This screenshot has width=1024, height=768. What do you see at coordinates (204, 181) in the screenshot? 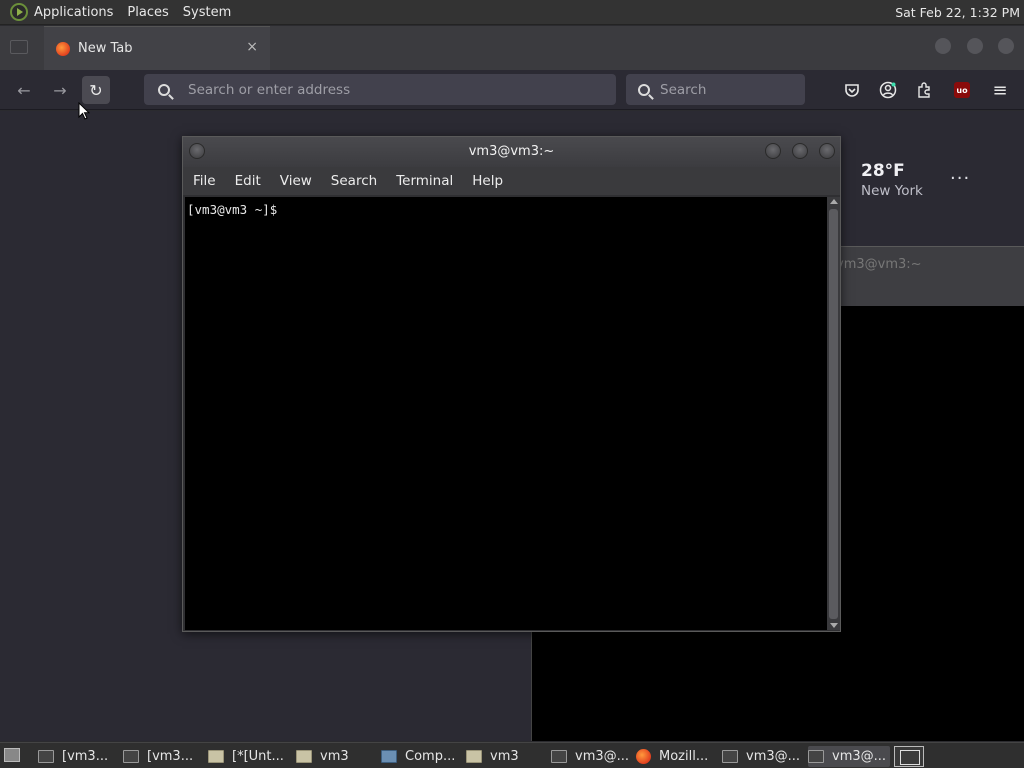
I see `menu-file: File` at bounding box center [204, 181].